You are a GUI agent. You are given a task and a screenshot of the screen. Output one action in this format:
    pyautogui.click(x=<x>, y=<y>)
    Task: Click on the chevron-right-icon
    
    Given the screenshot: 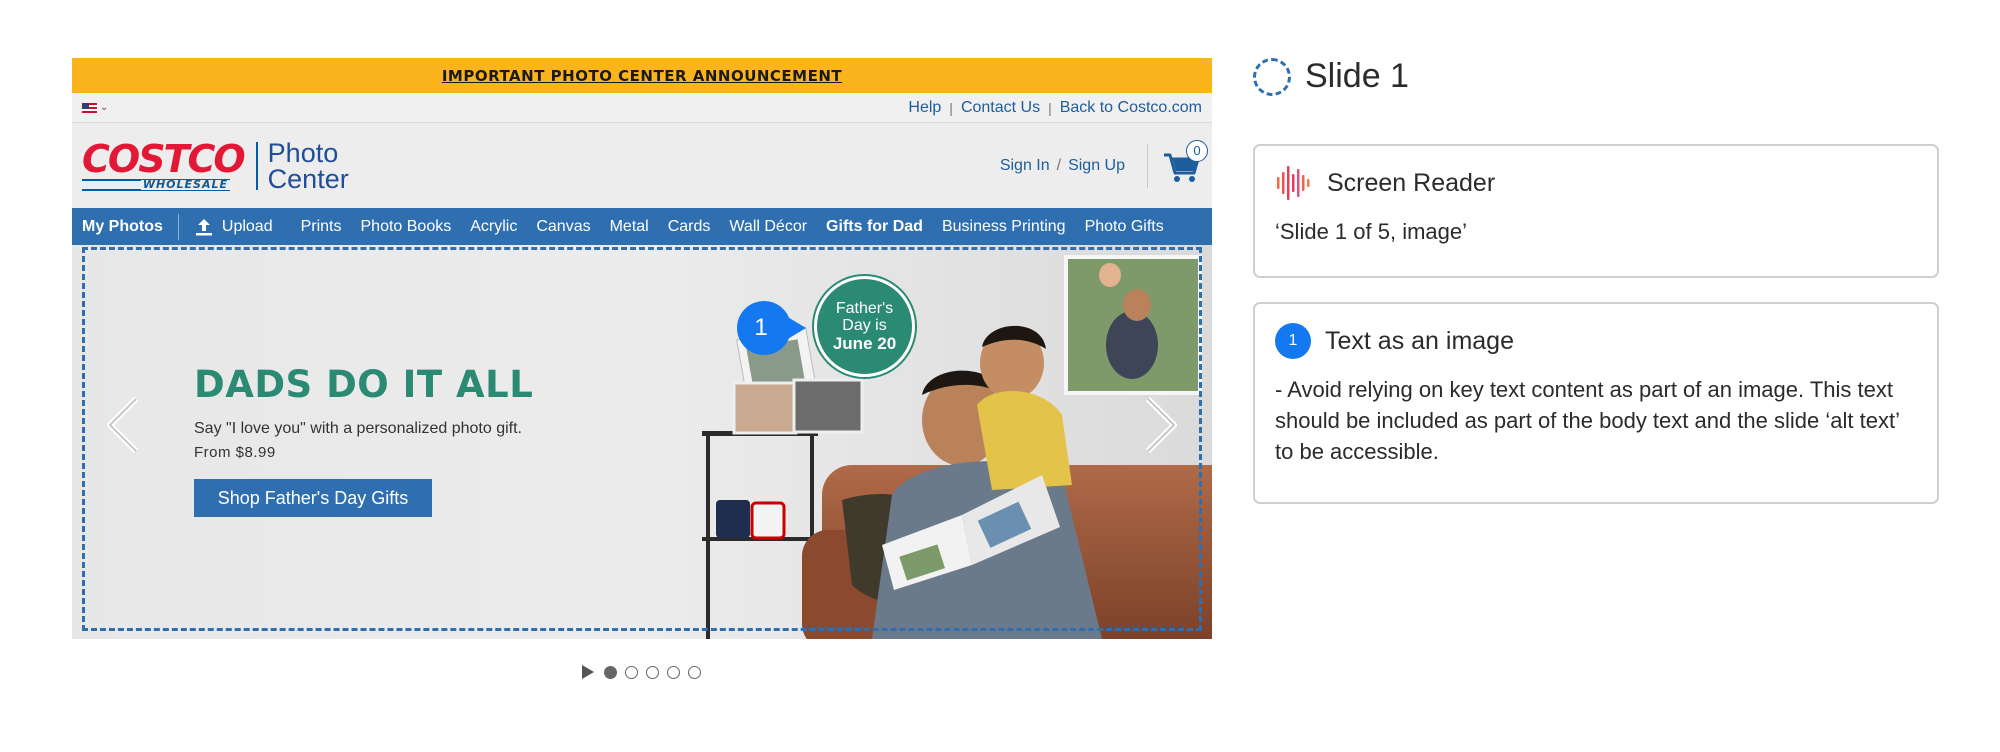 What is the action you would take?
    pyautogui.click(x=1161, y=425)
    